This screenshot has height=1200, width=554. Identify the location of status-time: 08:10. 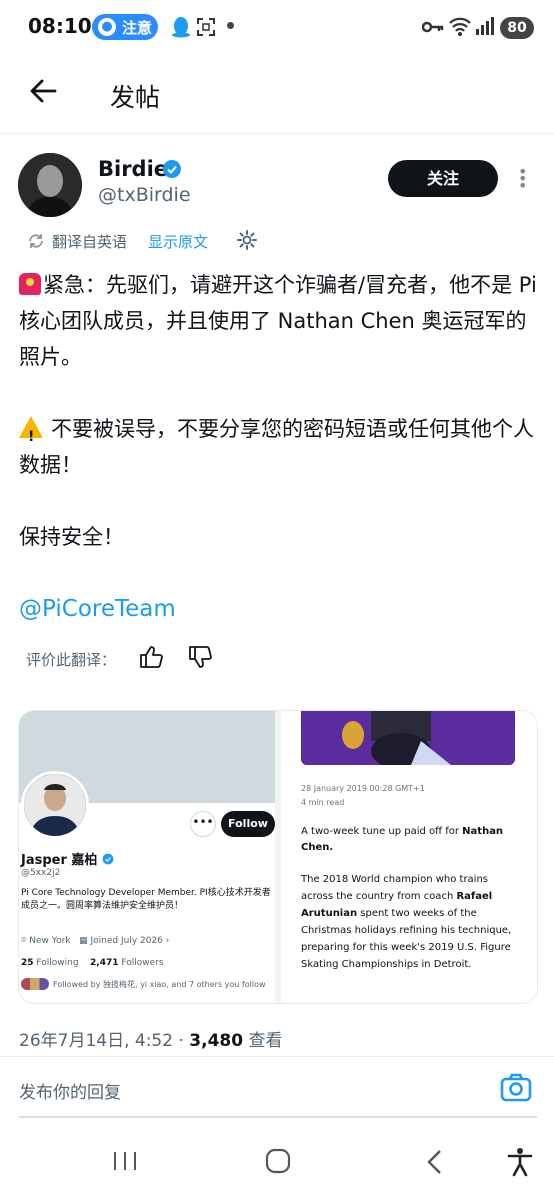
(60, 26).